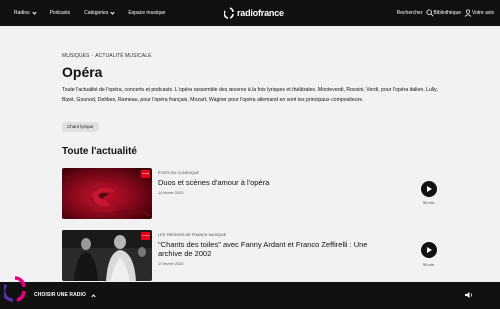 The image size is (500, 309). What do you see at coordinates (75, 56) in the screenshot?
I see `breadcrumb-musiques: MUSIQUES` at bounding box center [75, 56].